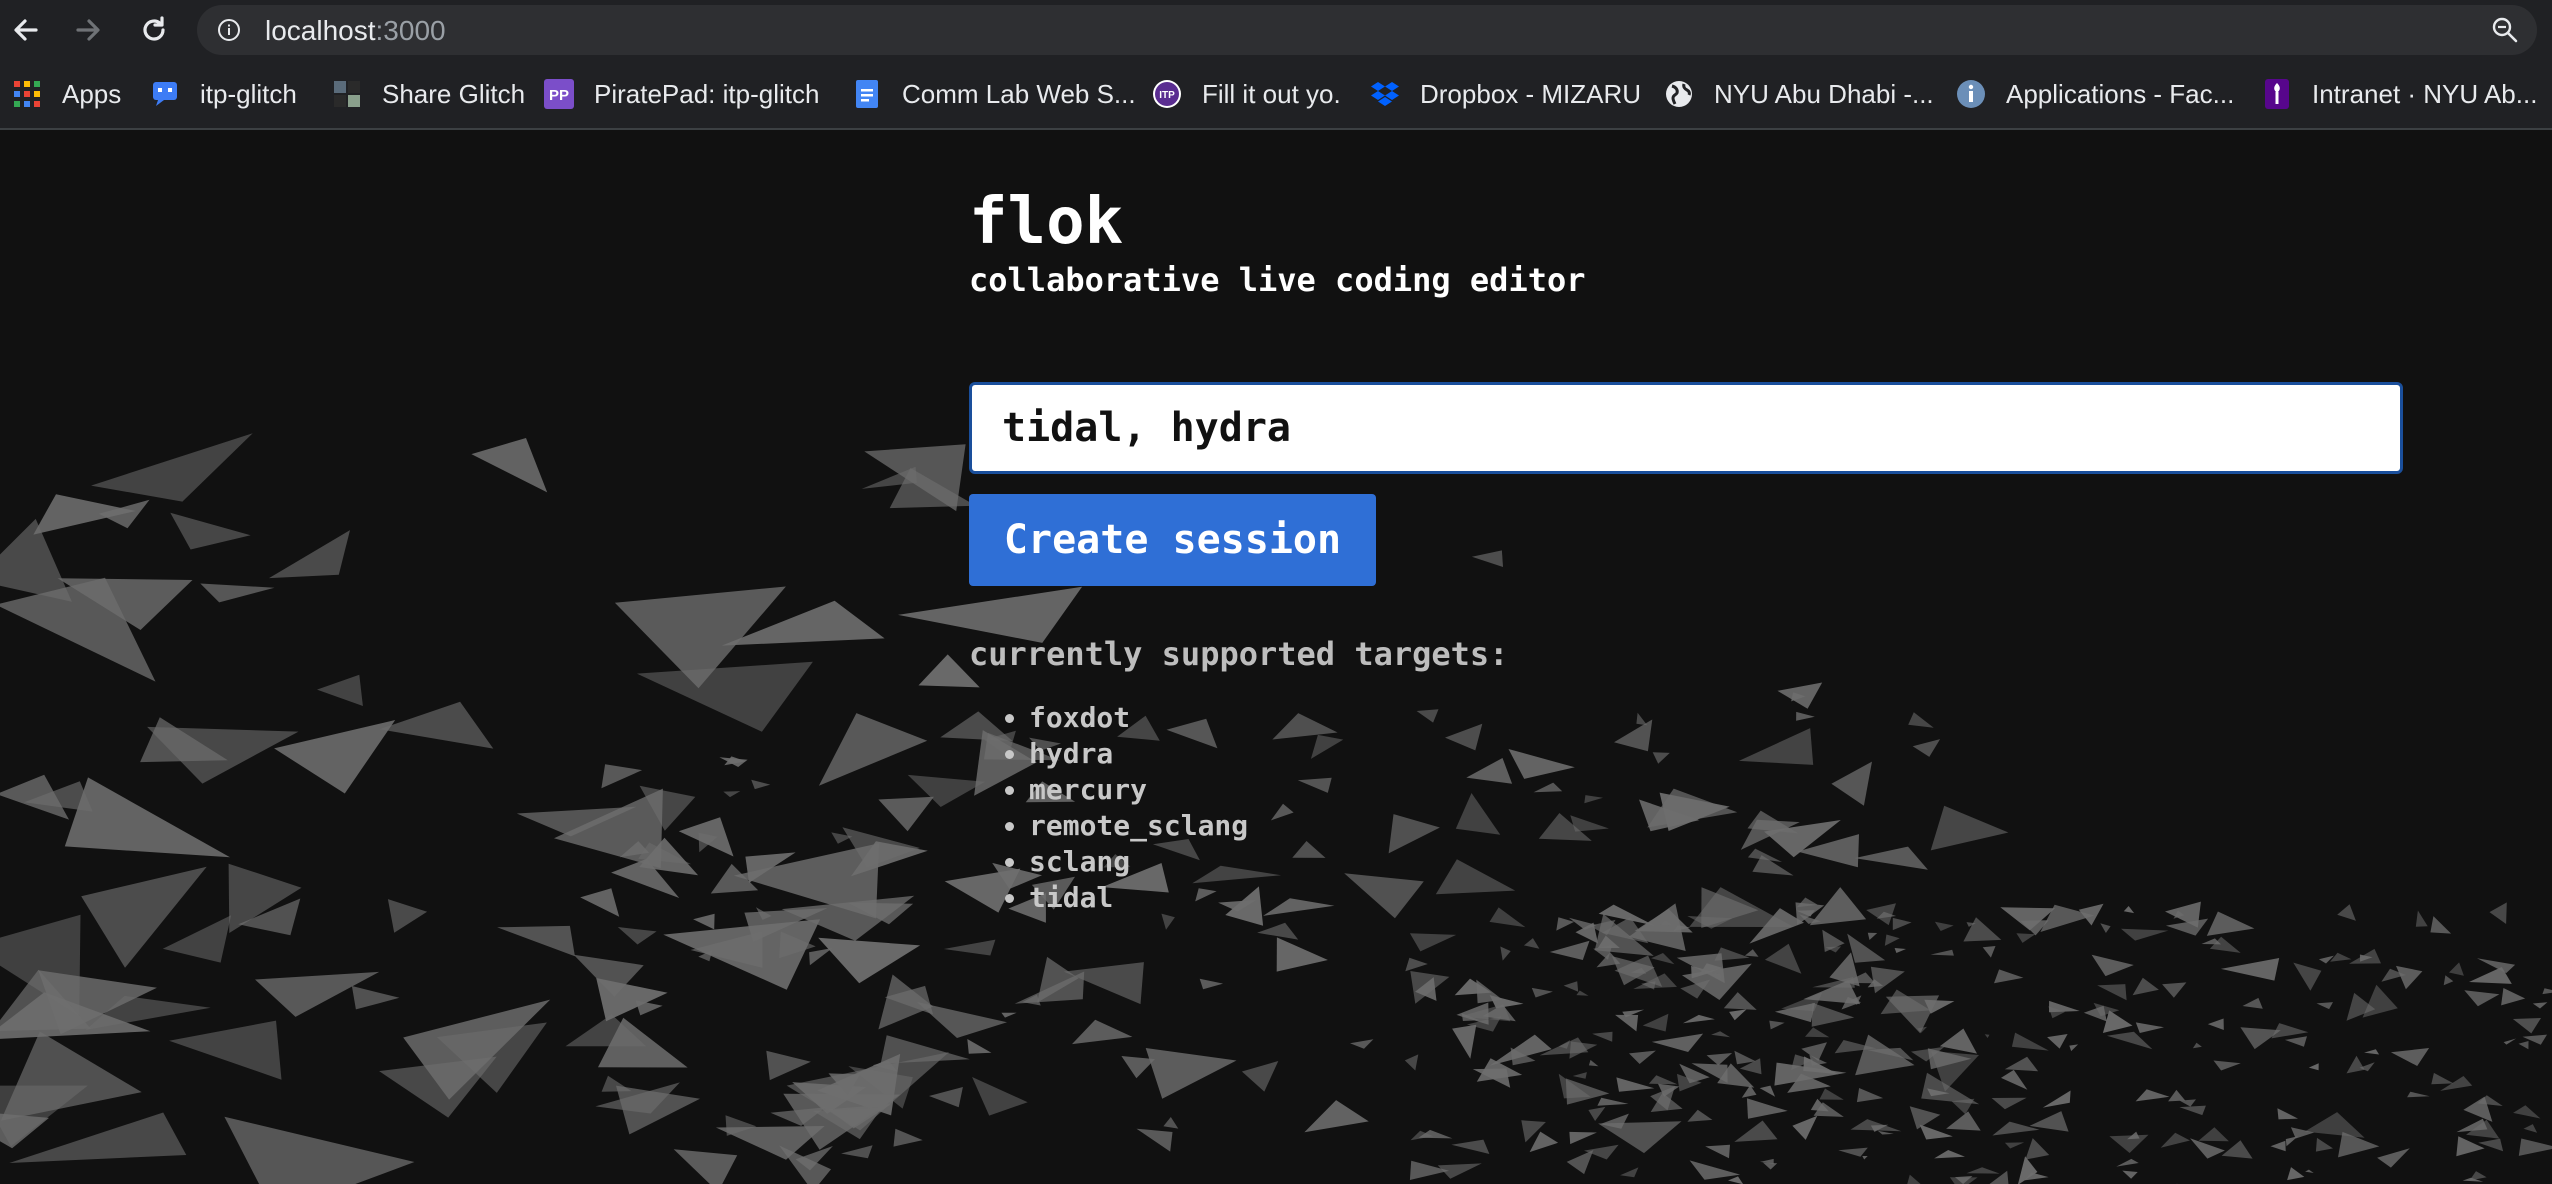 The height and width of the screenshot is (1184, 2552). Describe the element at coordinates (1505, 94) in the screenshot. I see `bookmark-dropbox: Dropbox - MIZARU` at that location.